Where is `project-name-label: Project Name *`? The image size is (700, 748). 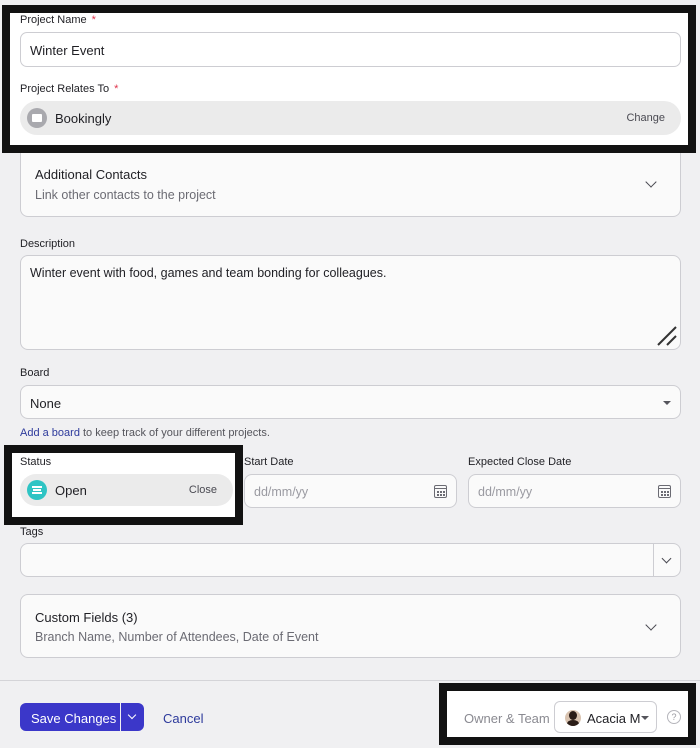 project-name-label: Project Name * is located at coordinates (58, 20).